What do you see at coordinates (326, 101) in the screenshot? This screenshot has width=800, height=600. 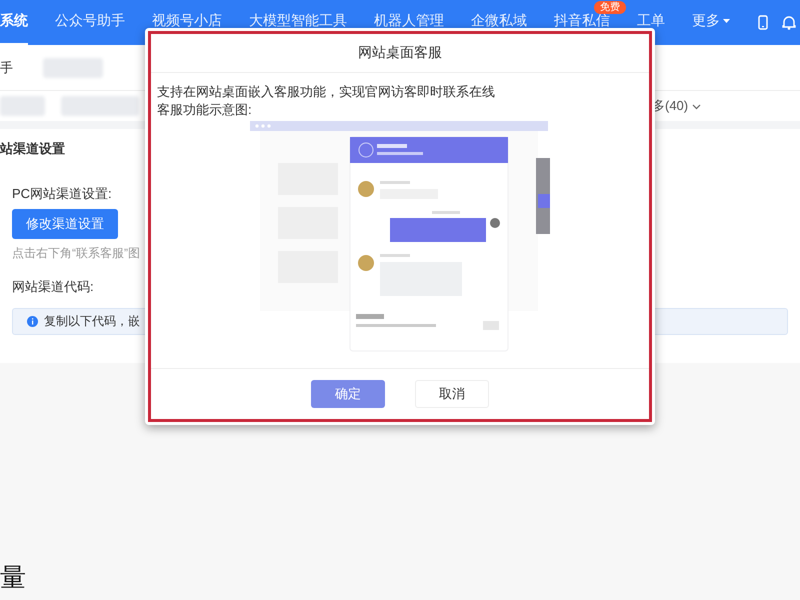 I see `description-text: 支持在网站桌面嵌入客服功能，实现官网访客即时联系在线客服功能示意图:` at bounding box center [326, 101].